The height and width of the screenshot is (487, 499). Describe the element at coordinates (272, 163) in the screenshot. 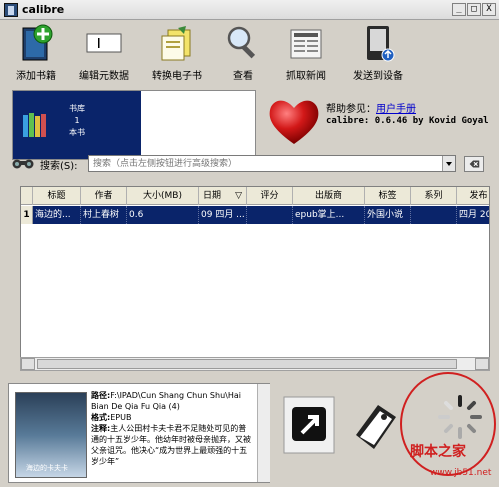

I see `search-input` at that location.